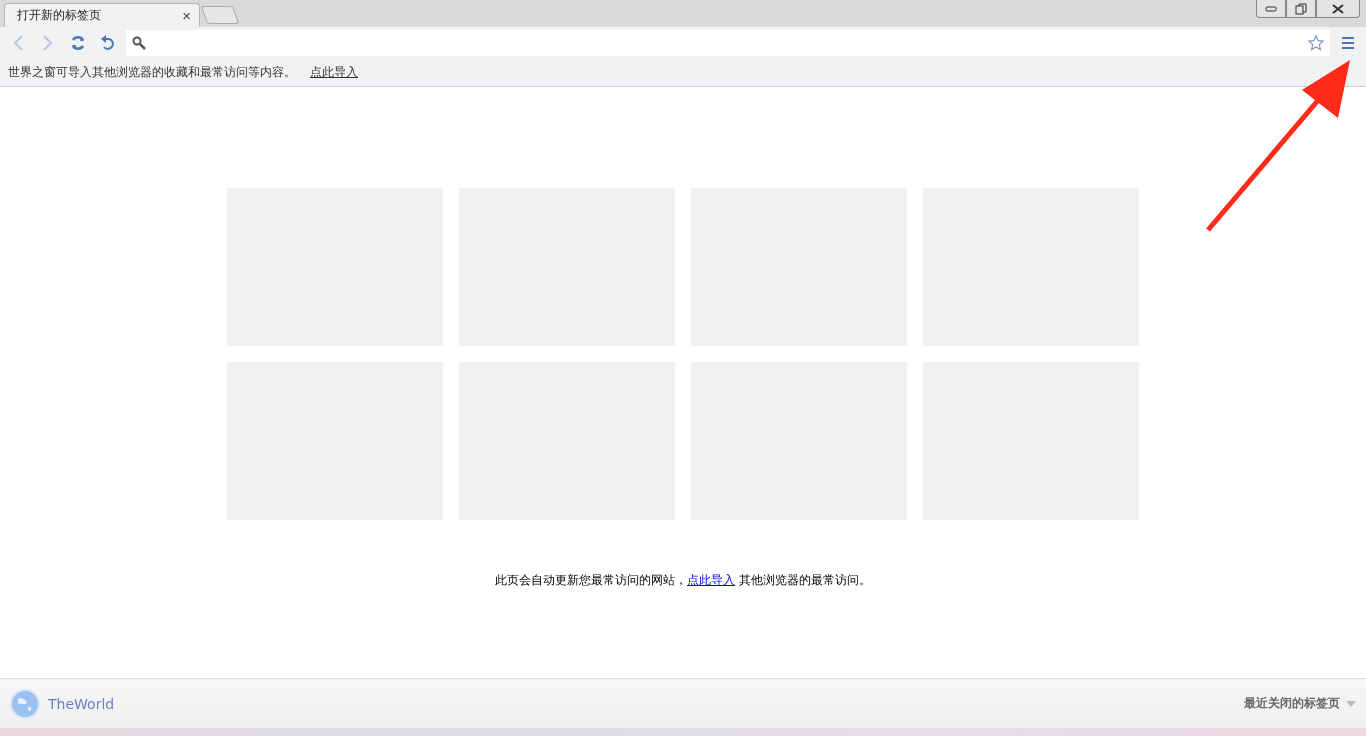 This screenshot has width=1366, height=736. Describe the element at coordinates (78, 42) in the screenshot. I see `refresh-icon` at that location.